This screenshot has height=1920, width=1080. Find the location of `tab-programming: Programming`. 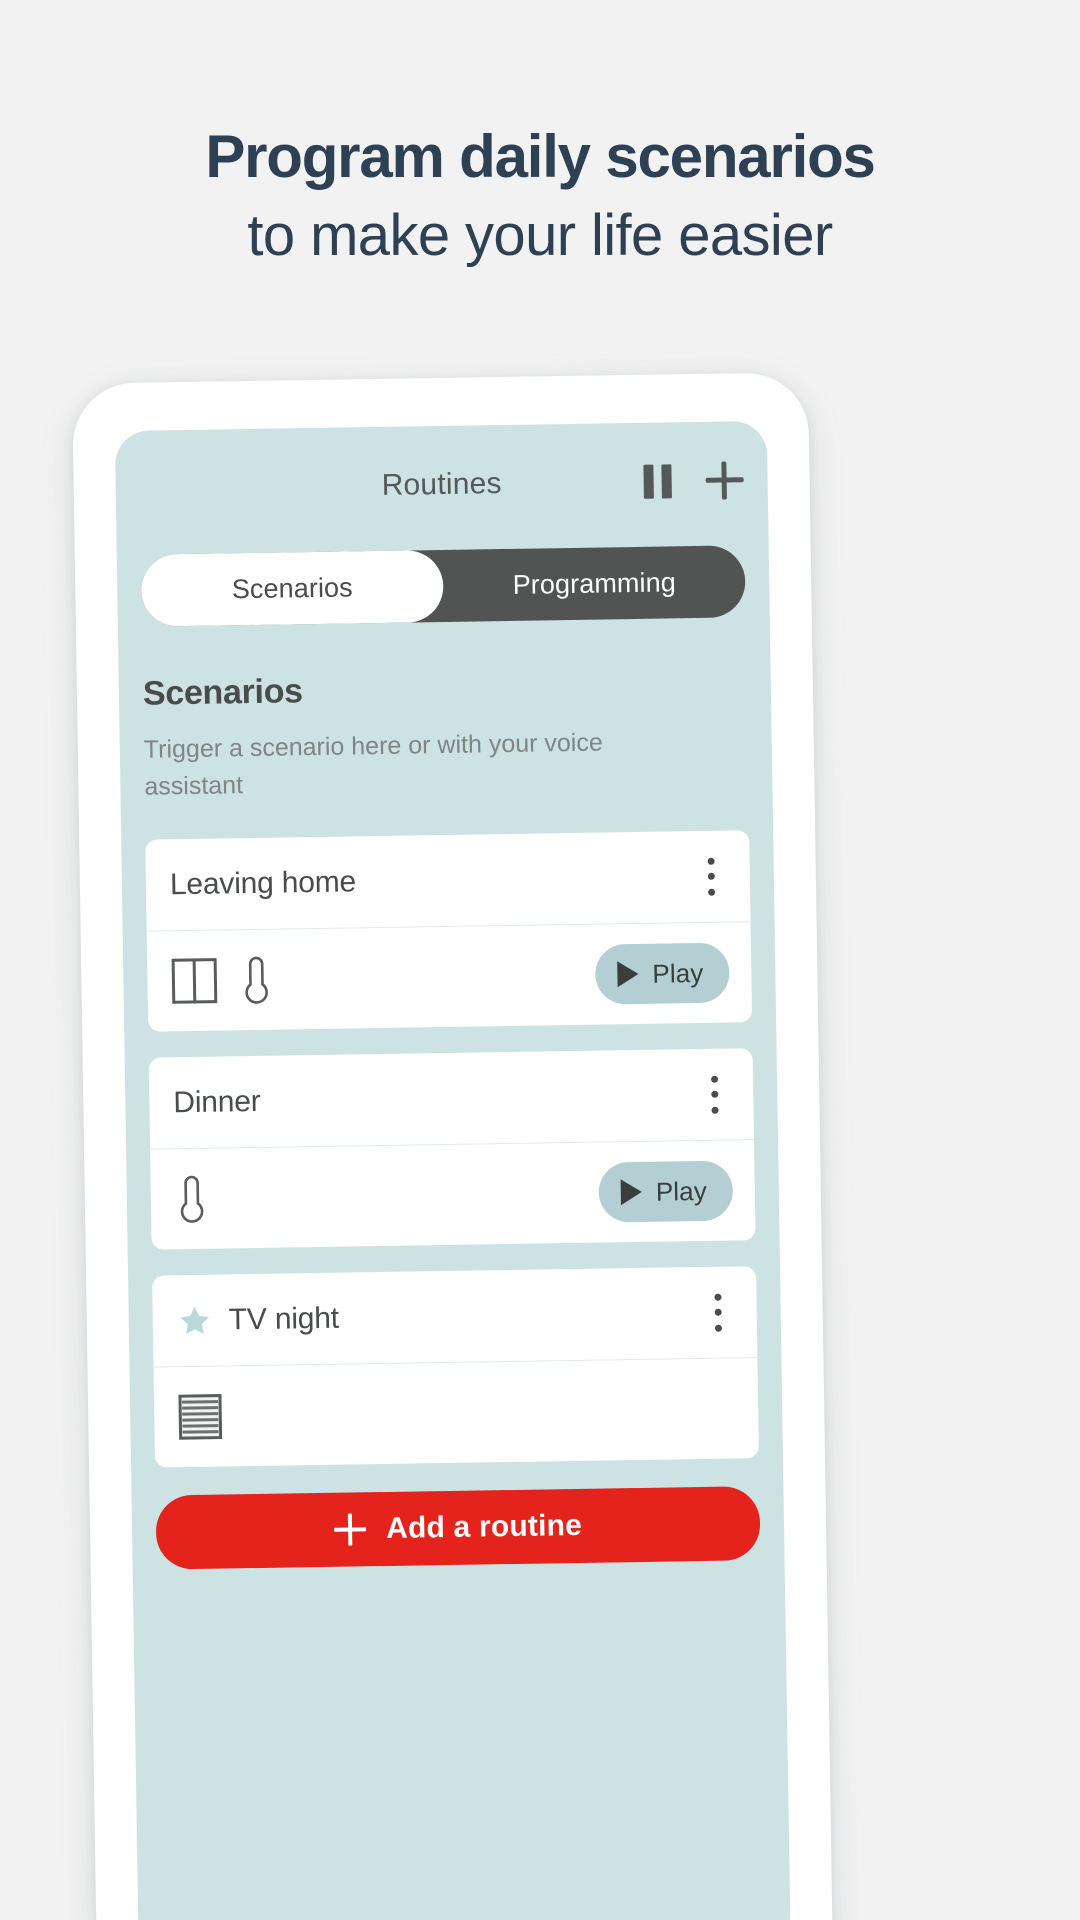

tab-programming: Programming is located at coordinates (594, 583).